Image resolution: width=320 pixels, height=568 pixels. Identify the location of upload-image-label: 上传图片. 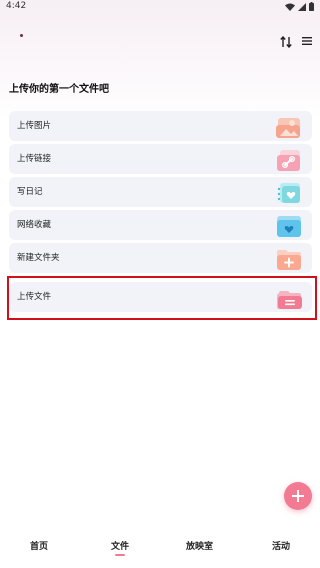
(34, 126).